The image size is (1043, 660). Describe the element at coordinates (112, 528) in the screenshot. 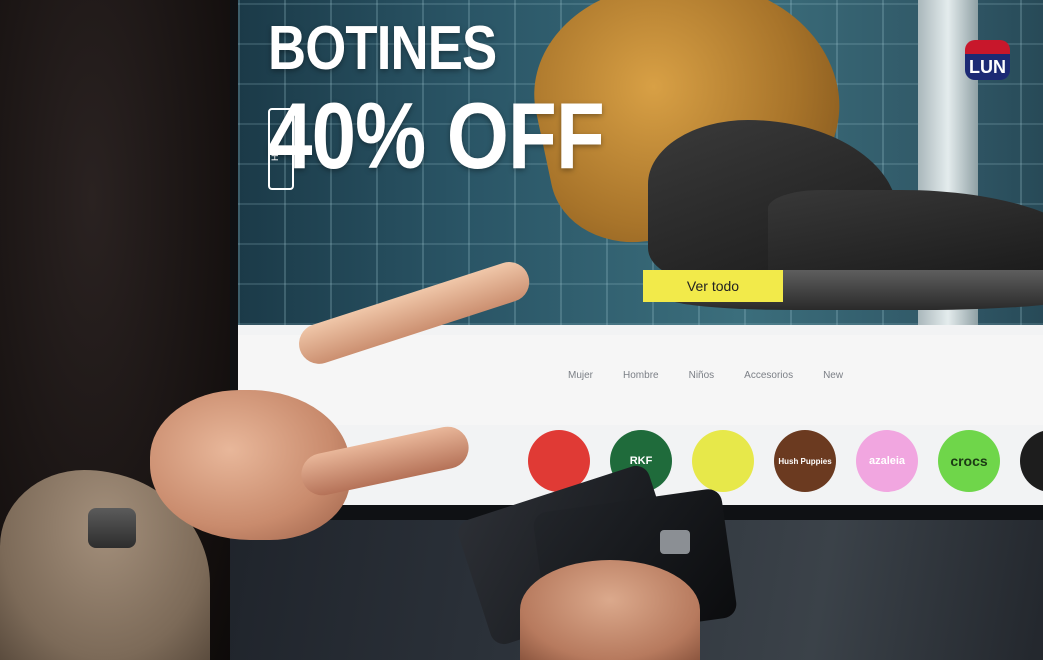

I see `wrist-watch` at that location.